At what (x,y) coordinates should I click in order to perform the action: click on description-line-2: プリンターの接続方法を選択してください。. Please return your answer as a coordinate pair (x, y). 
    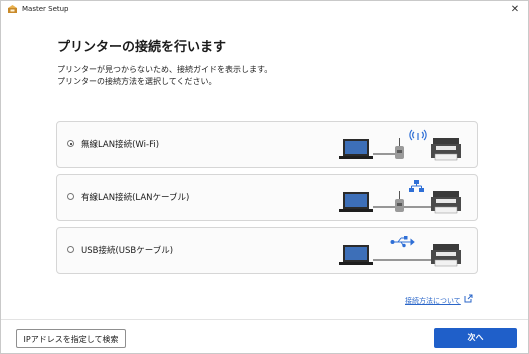
    Looking at the image, I should click on (137, 81).